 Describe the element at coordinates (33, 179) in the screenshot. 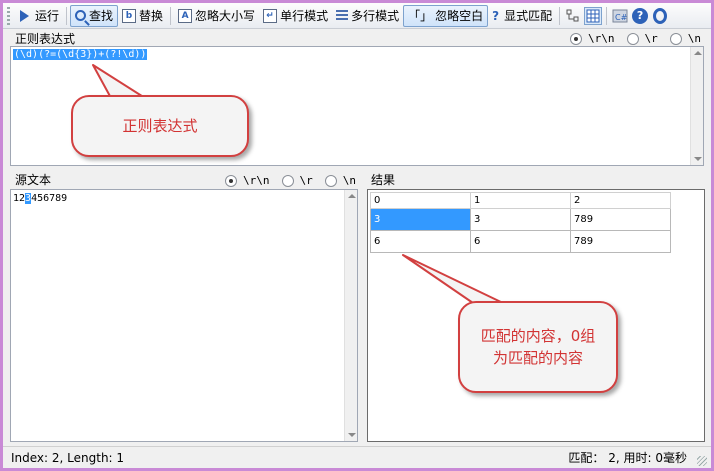

I see `source-panel-title: 源文本` at that location.